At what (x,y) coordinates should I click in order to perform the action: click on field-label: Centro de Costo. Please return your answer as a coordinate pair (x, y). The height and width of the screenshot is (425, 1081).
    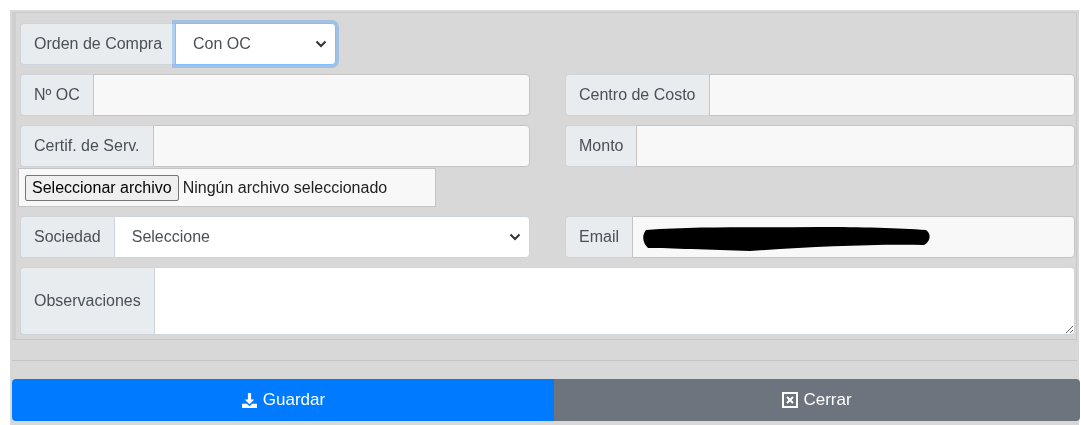
    Looking at the image, I should click on (637, 95).